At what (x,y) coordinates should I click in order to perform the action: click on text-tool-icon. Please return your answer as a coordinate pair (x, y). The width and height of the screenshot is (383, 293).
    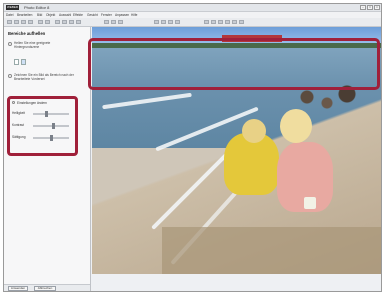
    Looking at the image, I should click on (120, 22).